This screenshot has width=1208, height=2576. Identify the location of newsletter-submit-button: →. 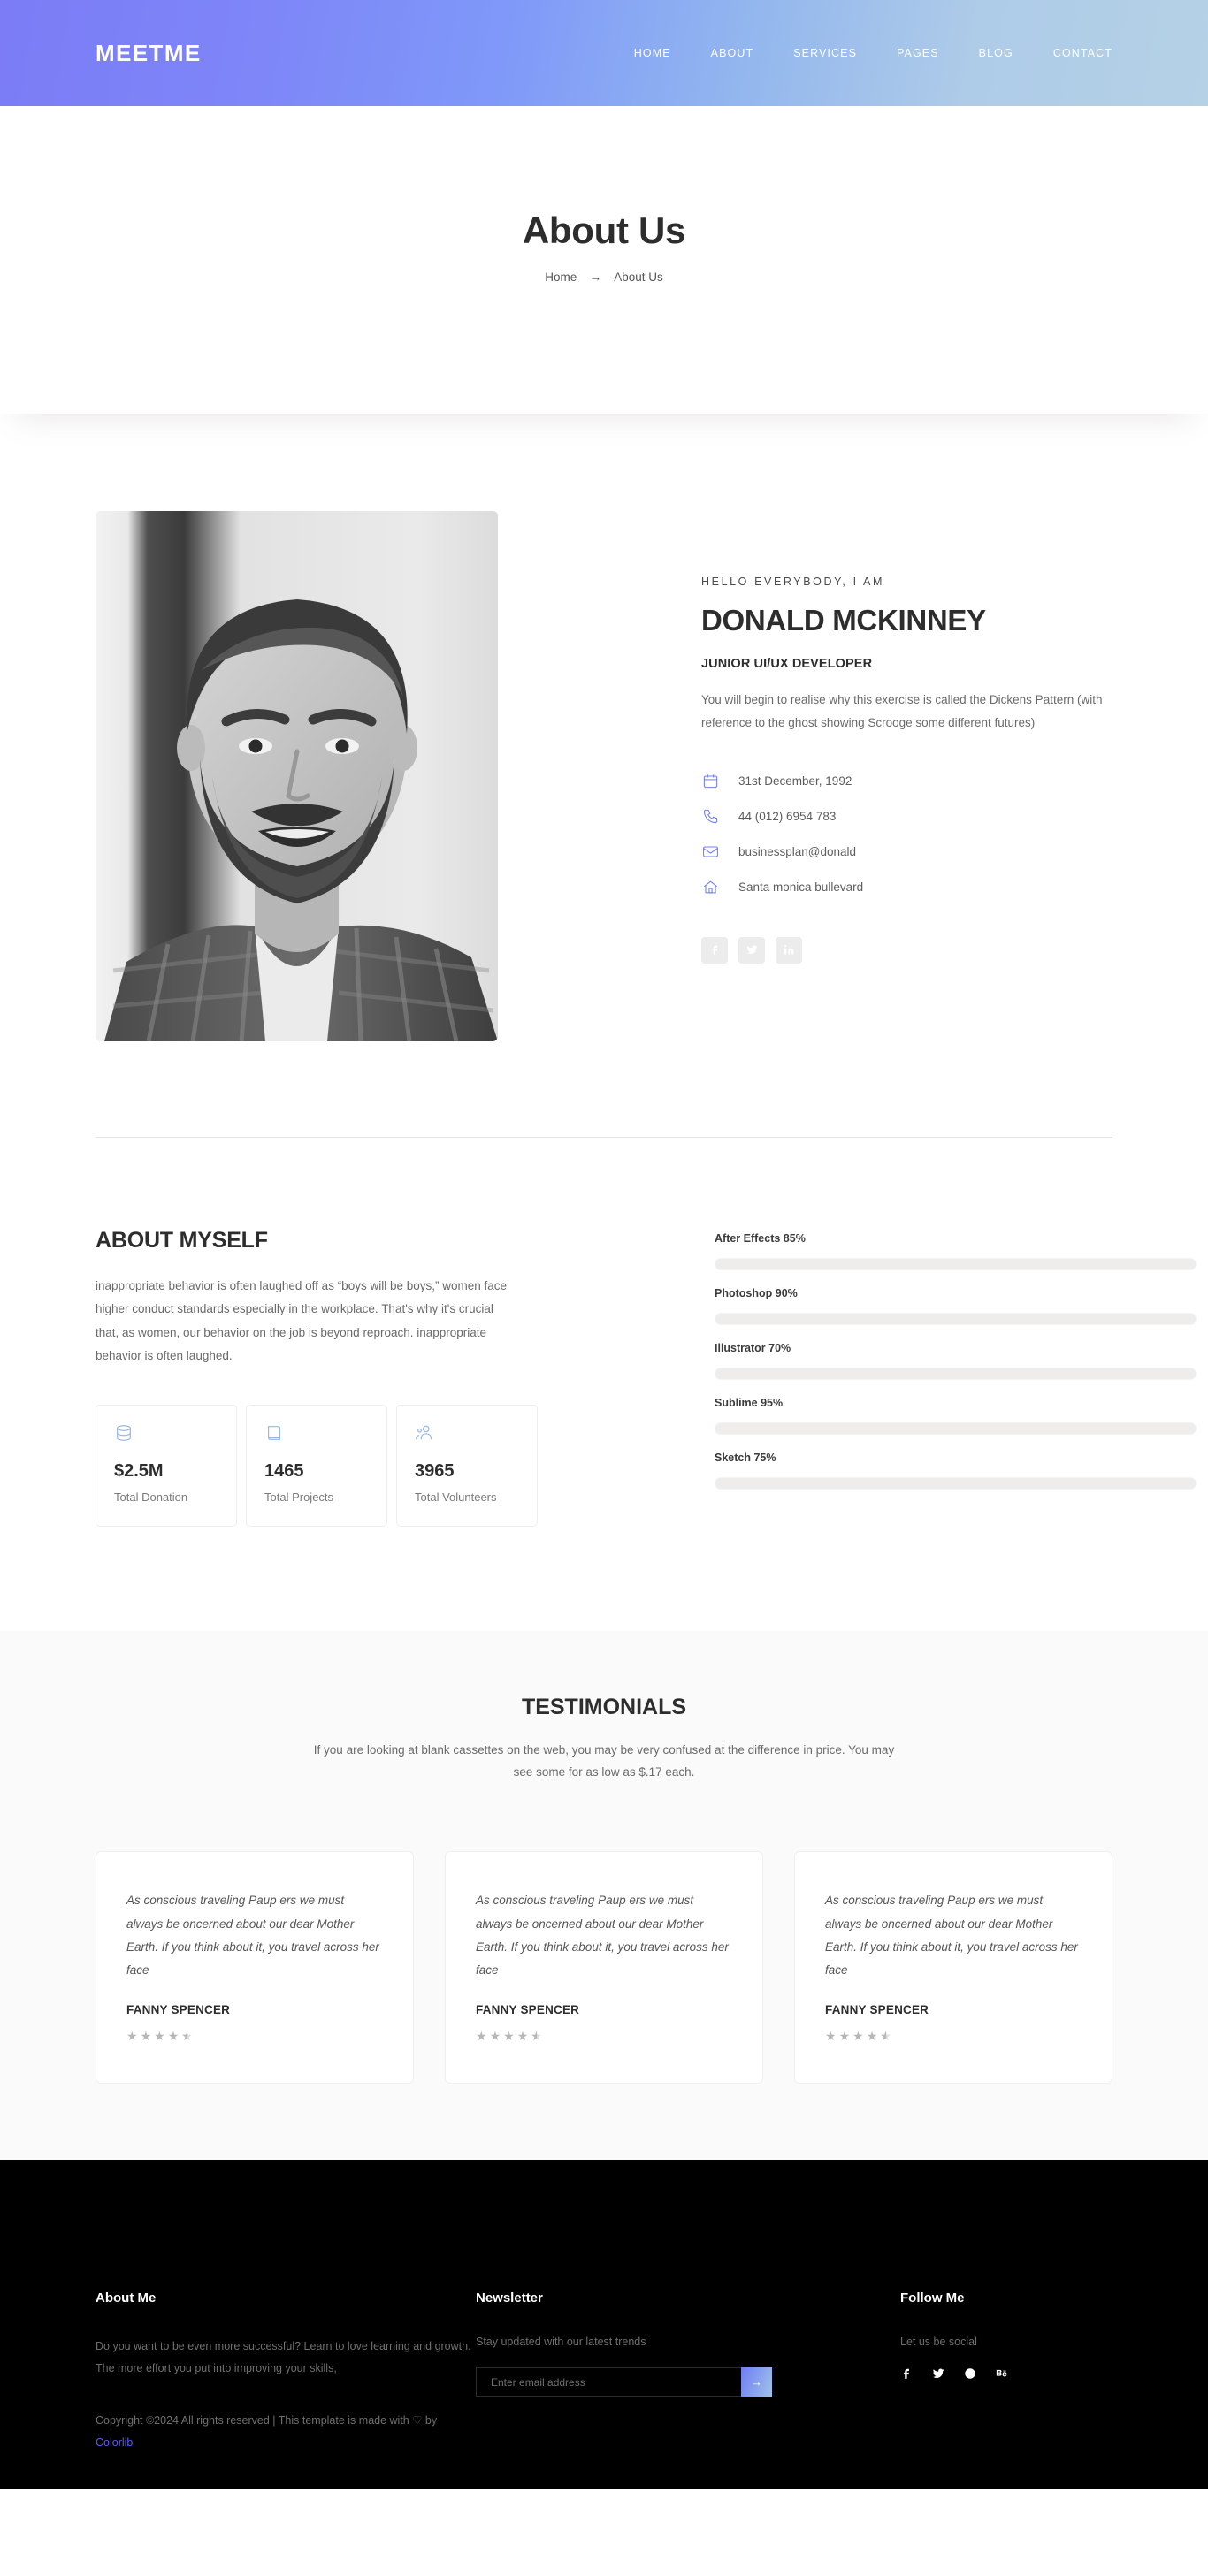
(757, 2382).